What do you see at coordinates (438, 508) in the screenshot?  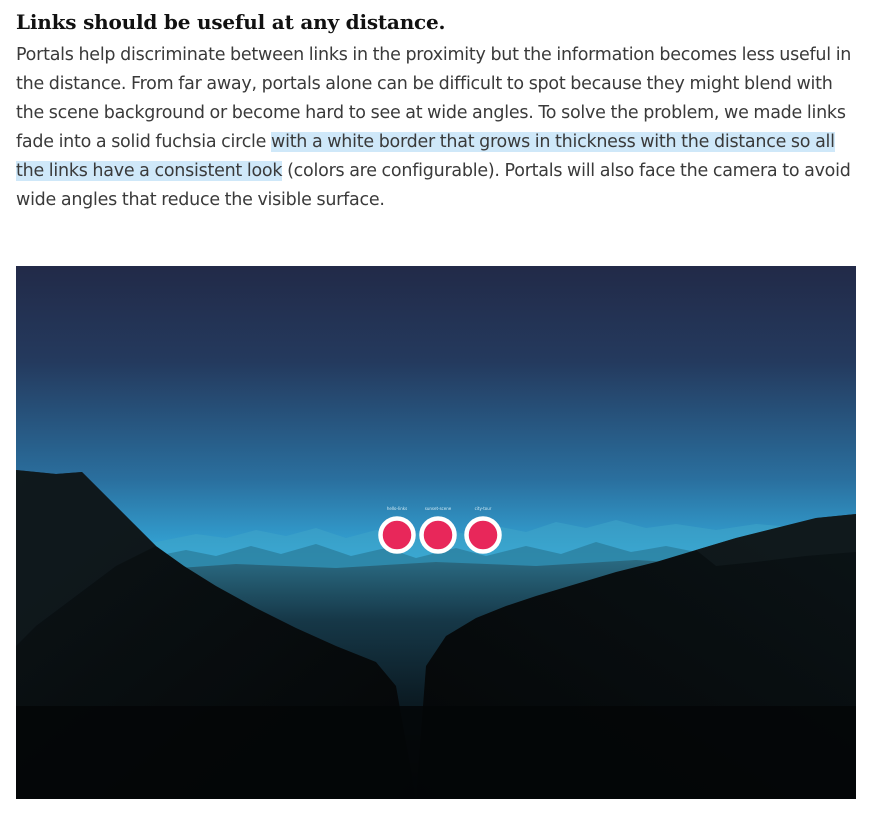 I see `portal-label: sunset-scene` at bounding box center [438, 508].